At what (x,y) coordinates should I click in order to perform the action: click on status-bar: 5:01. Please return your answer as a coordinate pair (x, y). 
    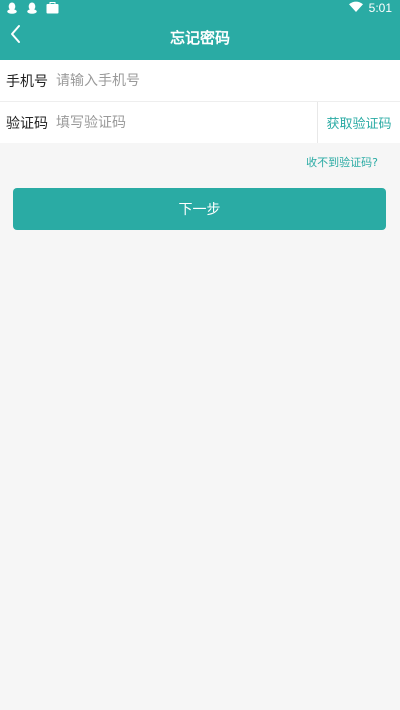
    Looking at the image, I should click on (200, 8).